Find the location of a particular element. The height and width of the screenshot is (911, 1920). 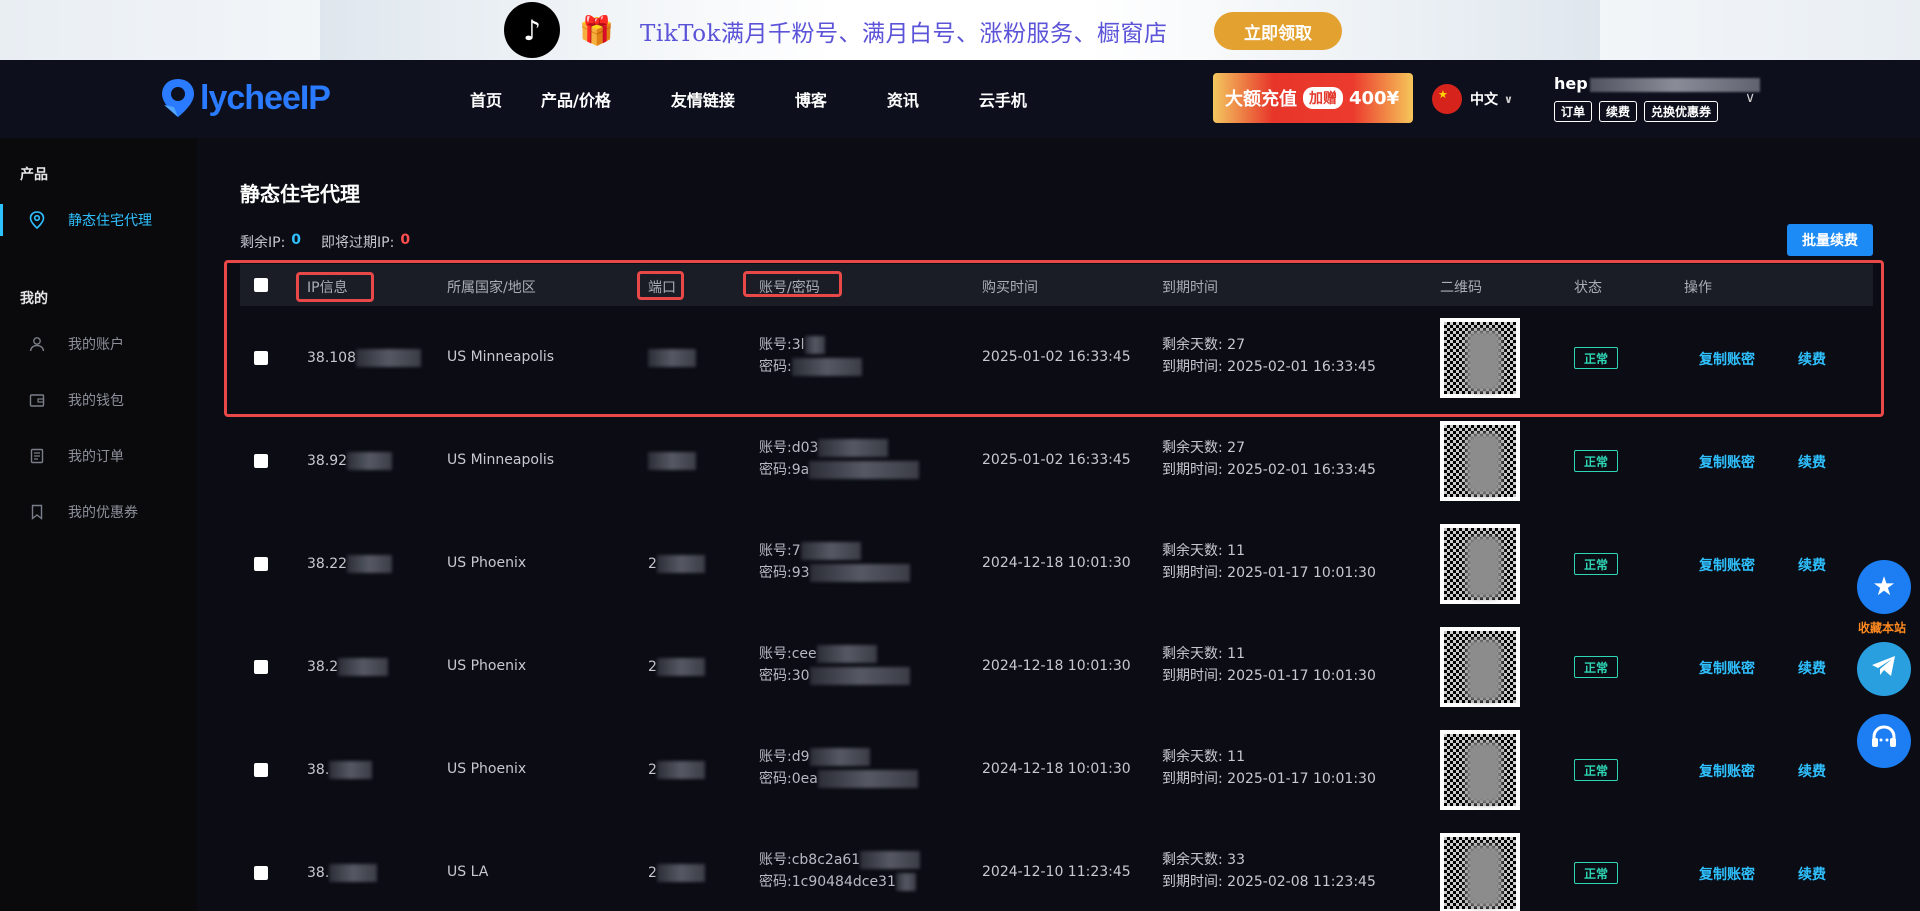

password-line: 密码:1c90484dce31 is located at coordinates (839, 882).